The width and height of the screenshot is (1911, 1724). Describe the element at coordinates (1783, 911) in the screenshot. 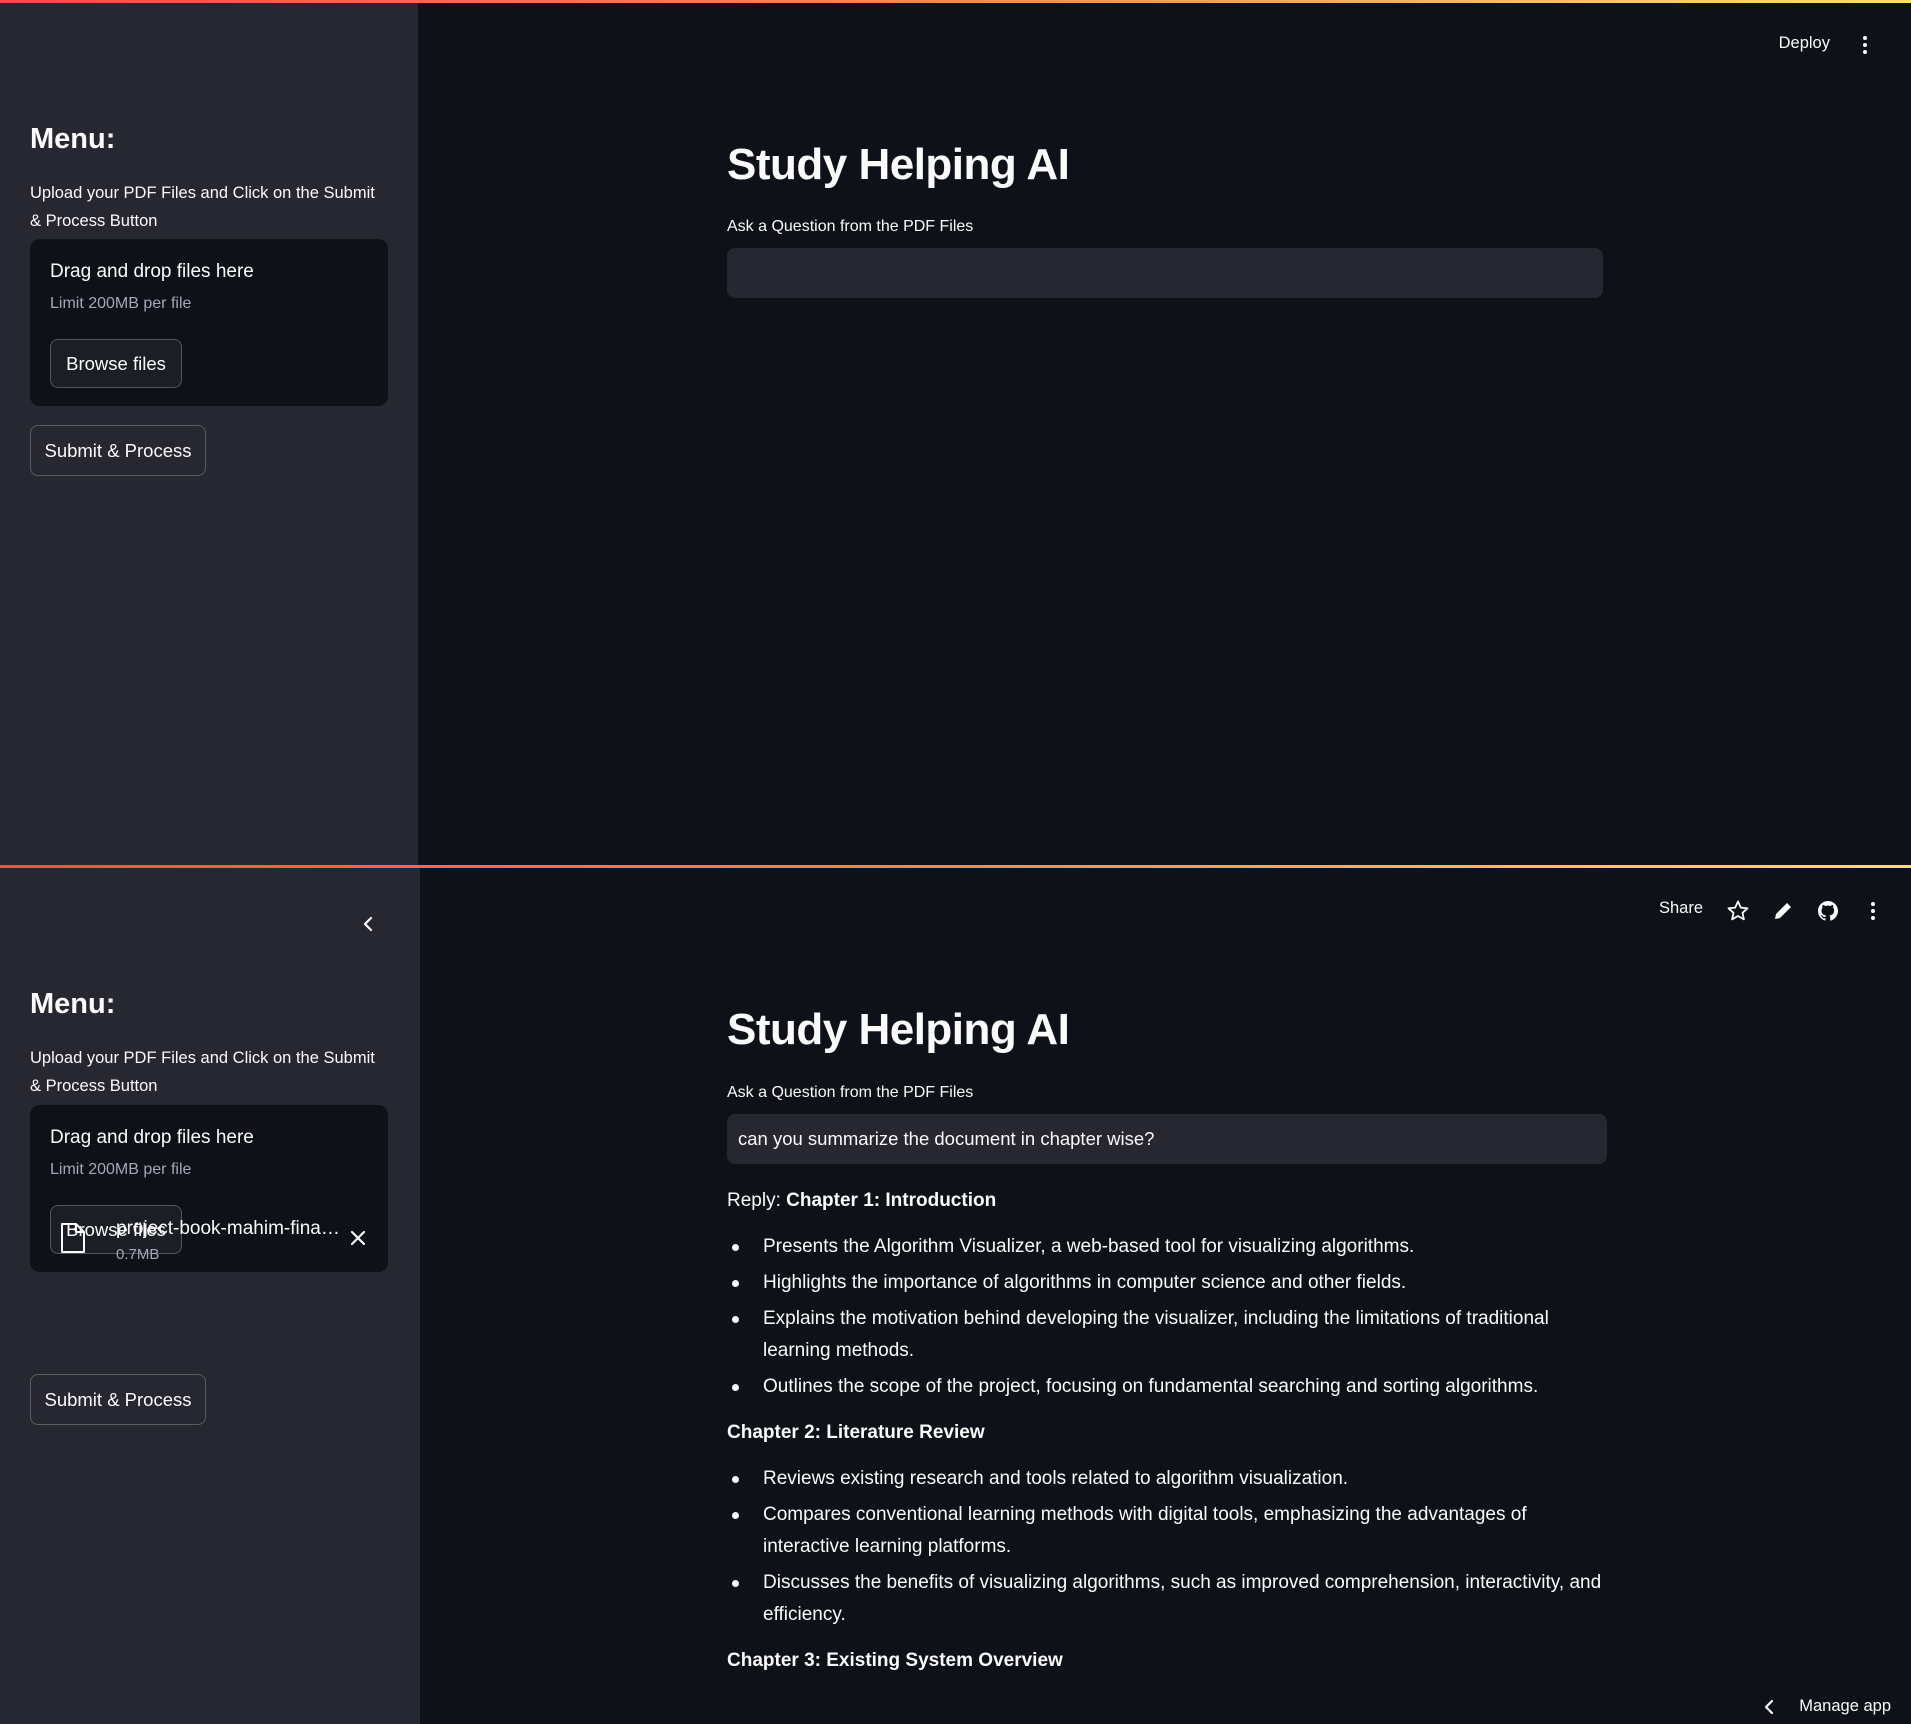

I see `pencil-icon` at that location.